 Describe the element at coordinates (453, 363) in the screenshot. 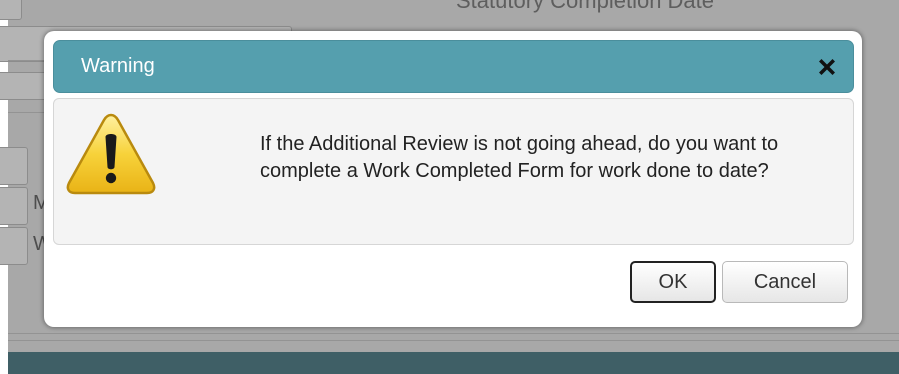

I see `background-footer-bar` at that location.